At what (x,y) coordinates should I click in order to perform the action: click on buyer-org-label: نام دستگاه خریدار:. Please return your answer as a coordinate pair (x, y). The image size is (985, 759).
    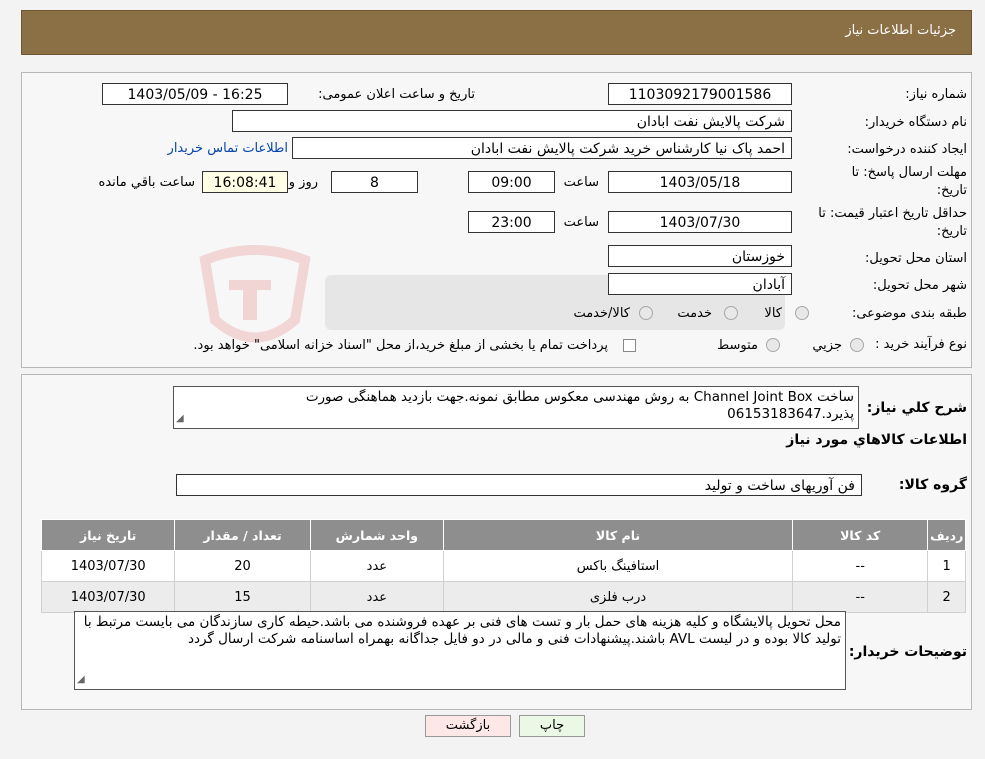
    Looking at the image, I should click on (915, 122).